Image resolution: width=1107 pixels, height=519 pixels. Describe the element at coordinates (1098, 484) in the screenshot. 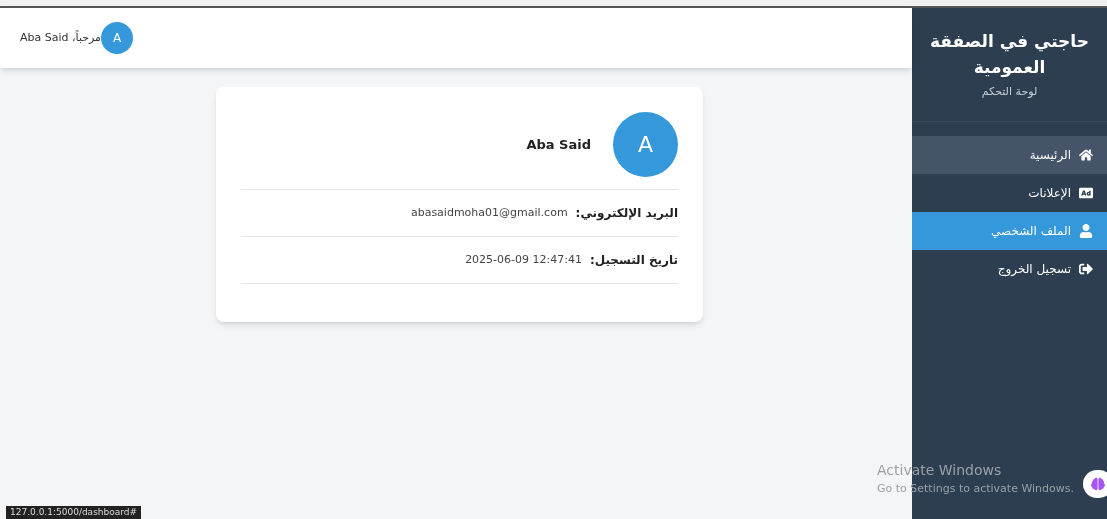

I see `brain-icon` at that location.